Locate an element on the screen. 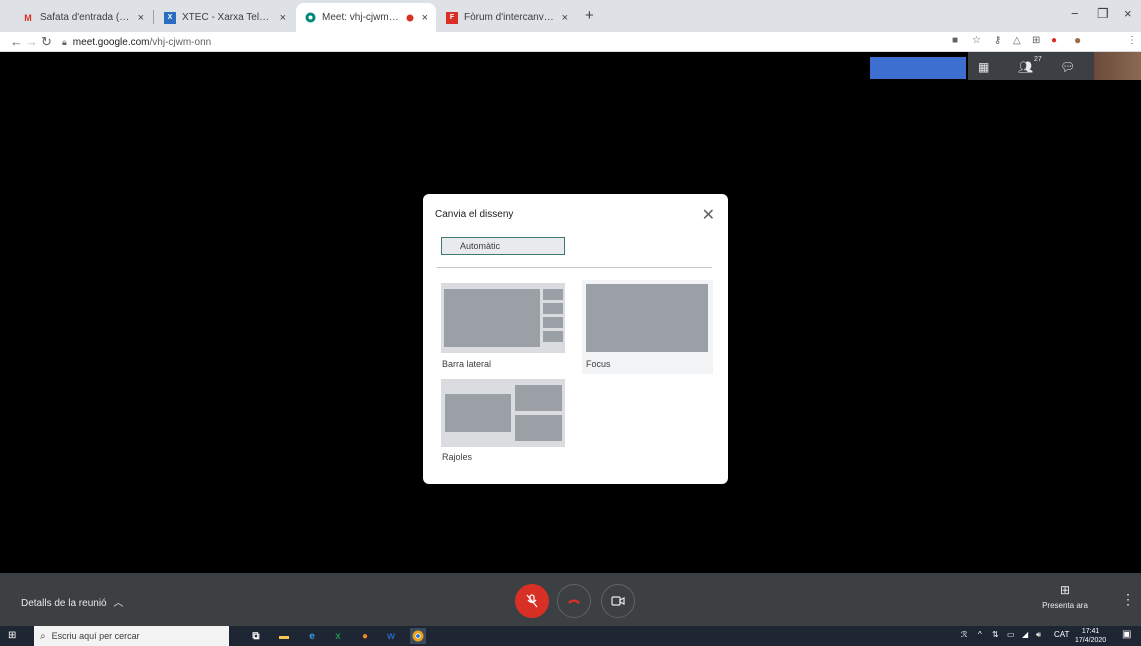  layout-option-label: Rajoles is located at coordinates (457, 457).